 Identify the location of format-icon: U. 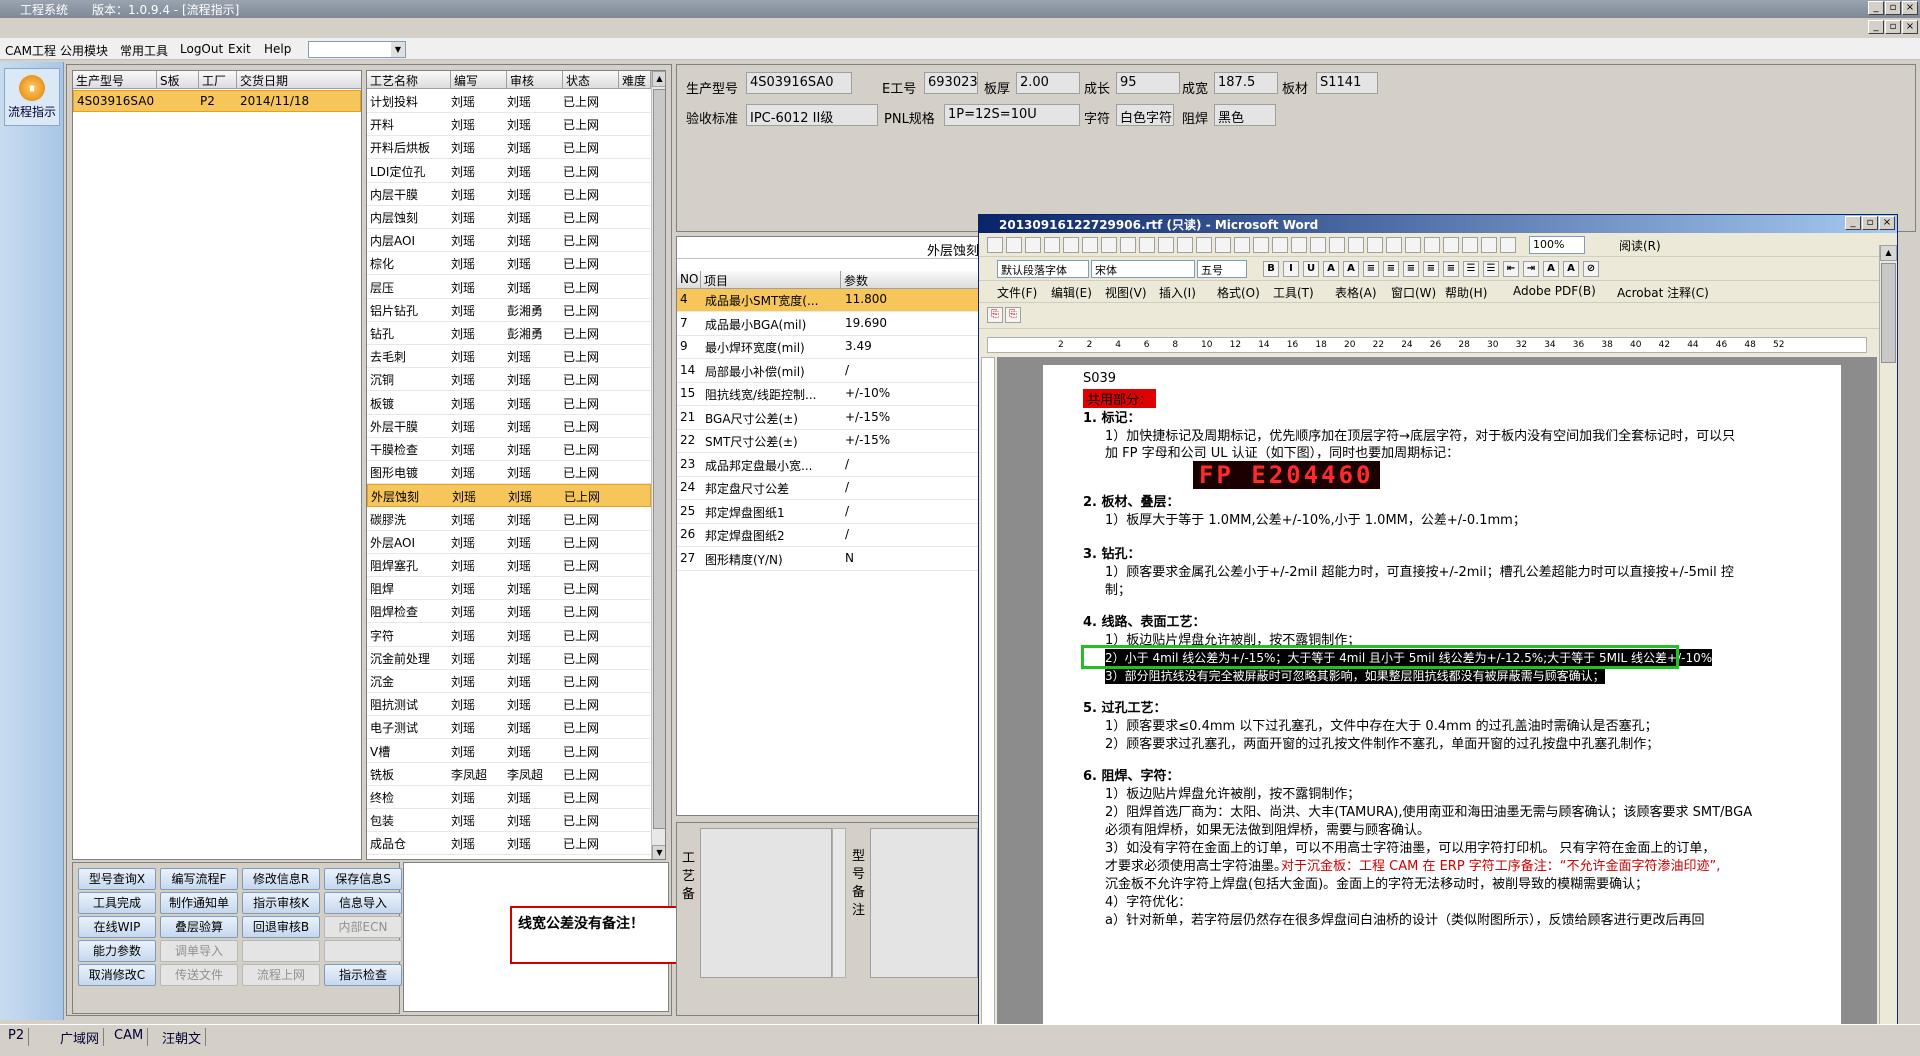
(1311, 269).